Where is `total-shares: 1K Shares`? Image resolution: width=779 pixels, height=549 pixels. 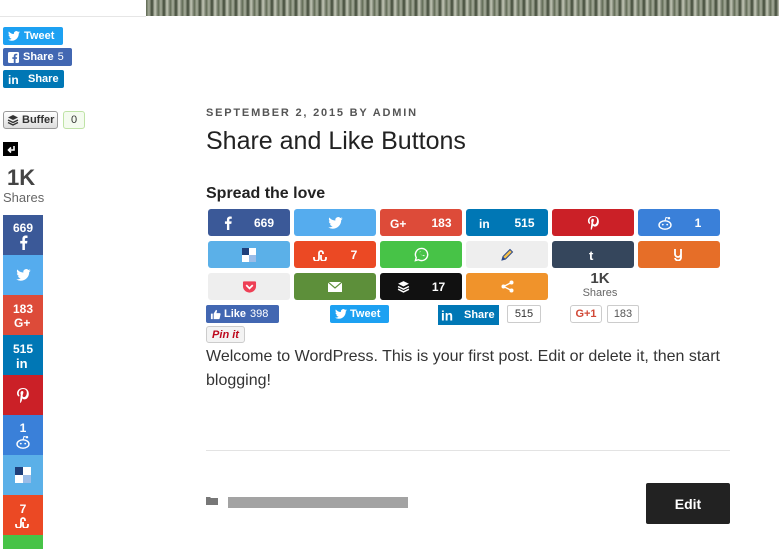
total-shares: 1K Shares is located at coordinates (600, 285).